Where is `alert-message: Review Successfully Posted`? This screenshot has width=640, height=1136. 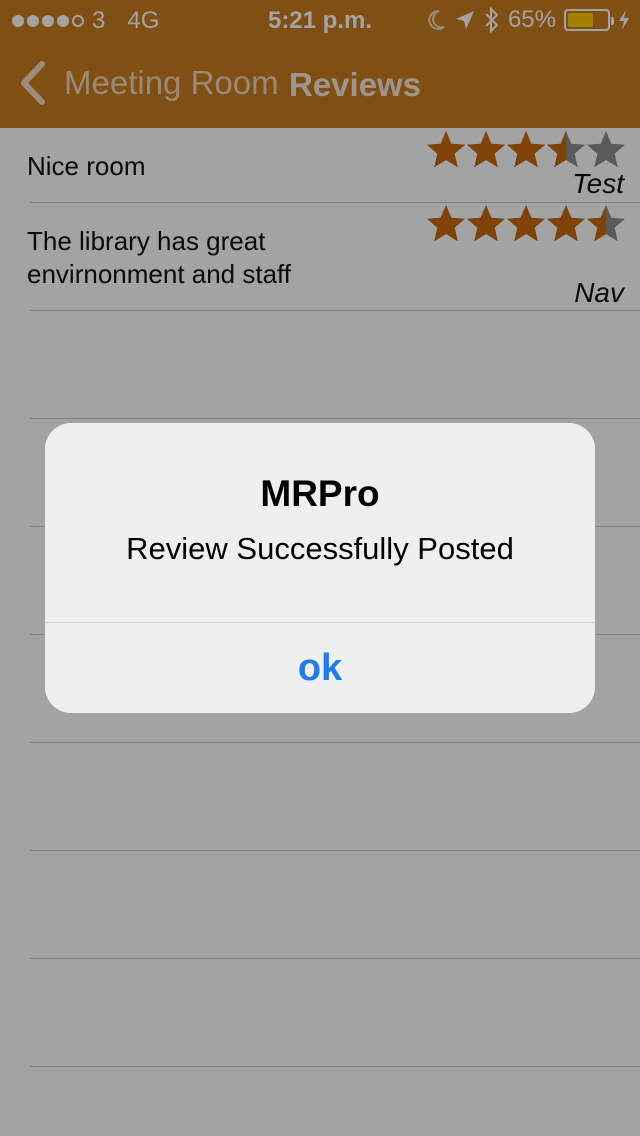
alert-message: Review Successfully Posted is located at coordinates (320, 548).